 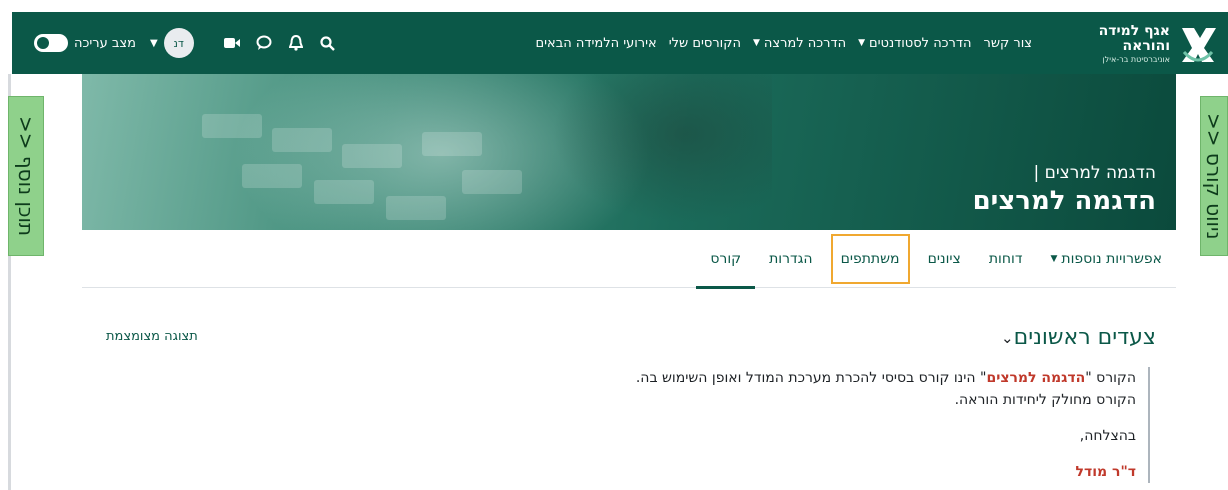 I want to click on logo-text: אגף למידה והוראה אוניברסיטת בר-אילן, so click(x=1134, y=44).